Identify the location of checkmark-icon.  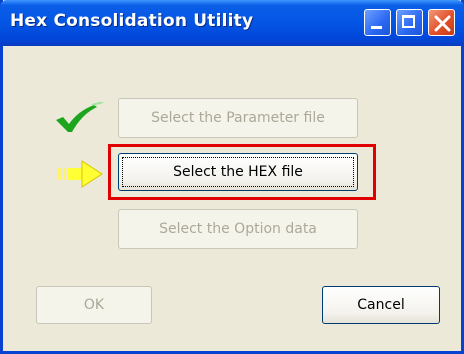
(80, 117).